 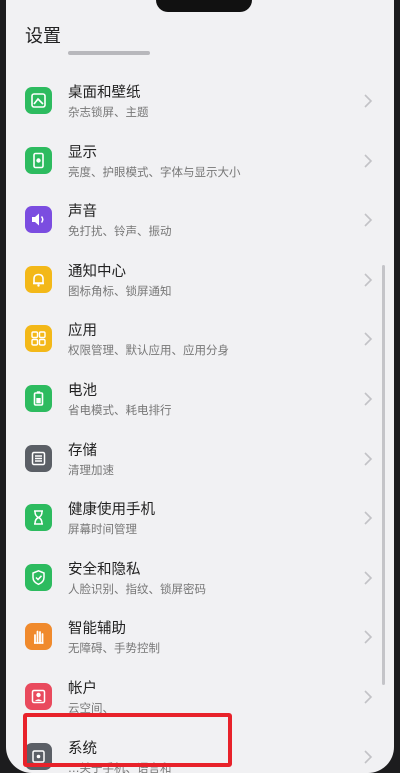 I want to click on hourglass-icon, so click(x=38, y=518).